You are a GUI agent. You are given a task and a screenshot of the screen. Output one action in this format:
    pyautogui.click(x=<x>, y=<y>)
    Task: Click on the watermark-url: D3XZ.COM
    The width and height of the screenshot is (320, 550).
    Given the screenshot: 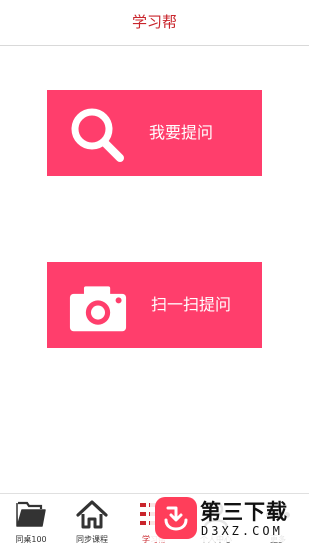 What is the action you would take?
    pyautogui.click(x=242, y=531)
    